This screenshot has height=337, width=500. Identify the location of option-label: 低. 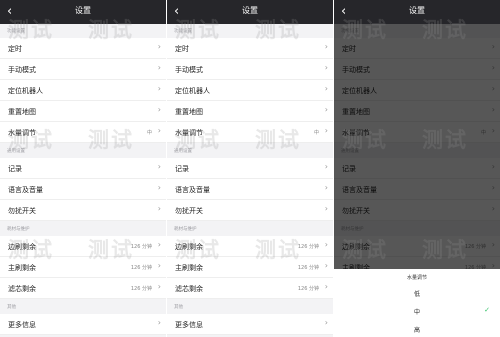
(416, 294).